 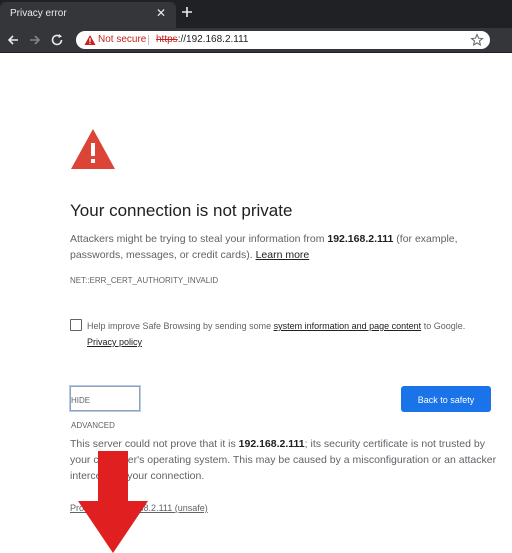 What do you see at coordinates (283, 40) in the screenshot?
I see `address-bar: Not secure https://192.168.2.111` at bounding box center [283, 40].